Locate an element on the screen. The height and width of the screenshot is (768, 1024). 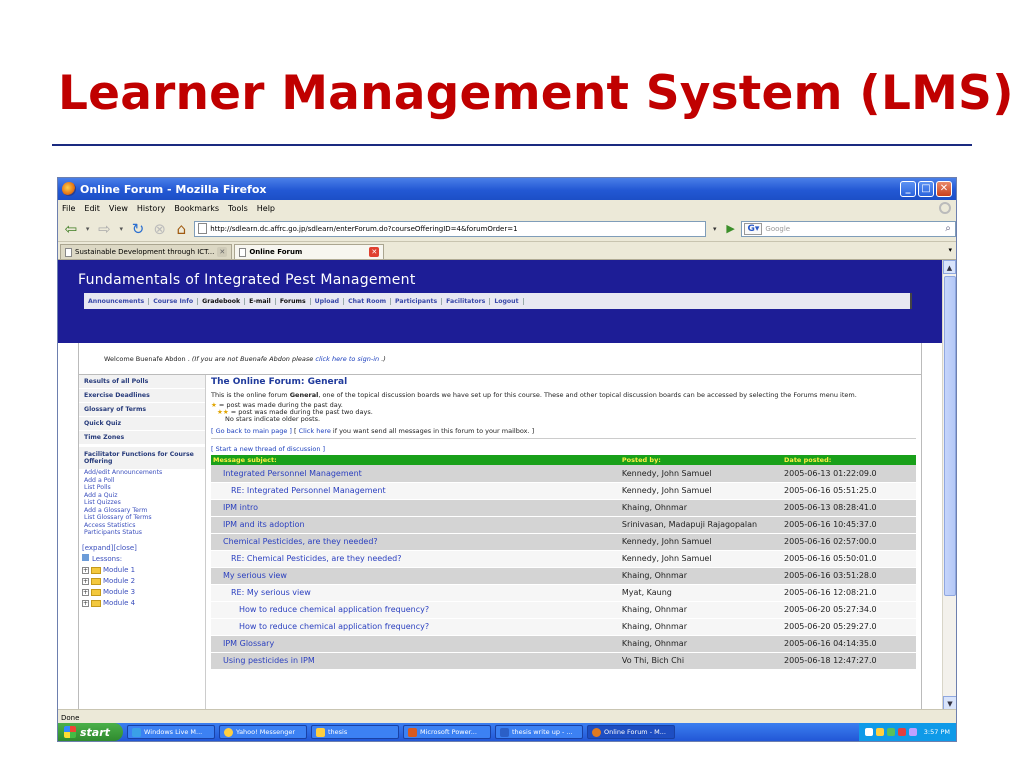
tree-module-2: + Module 2 is located at coordinates (142, 581).